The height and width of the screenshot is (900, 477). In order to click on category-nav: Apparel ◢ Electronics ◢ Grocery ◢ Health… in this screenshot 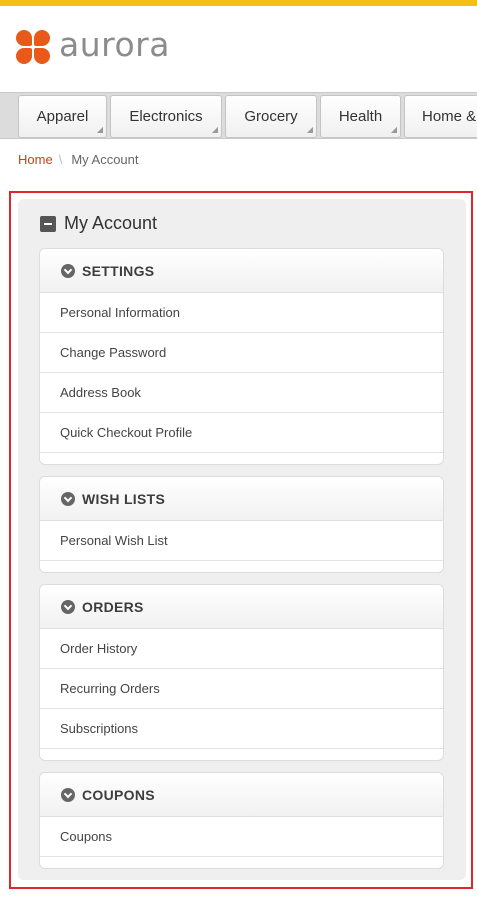, I will do `click(238, 115)`.